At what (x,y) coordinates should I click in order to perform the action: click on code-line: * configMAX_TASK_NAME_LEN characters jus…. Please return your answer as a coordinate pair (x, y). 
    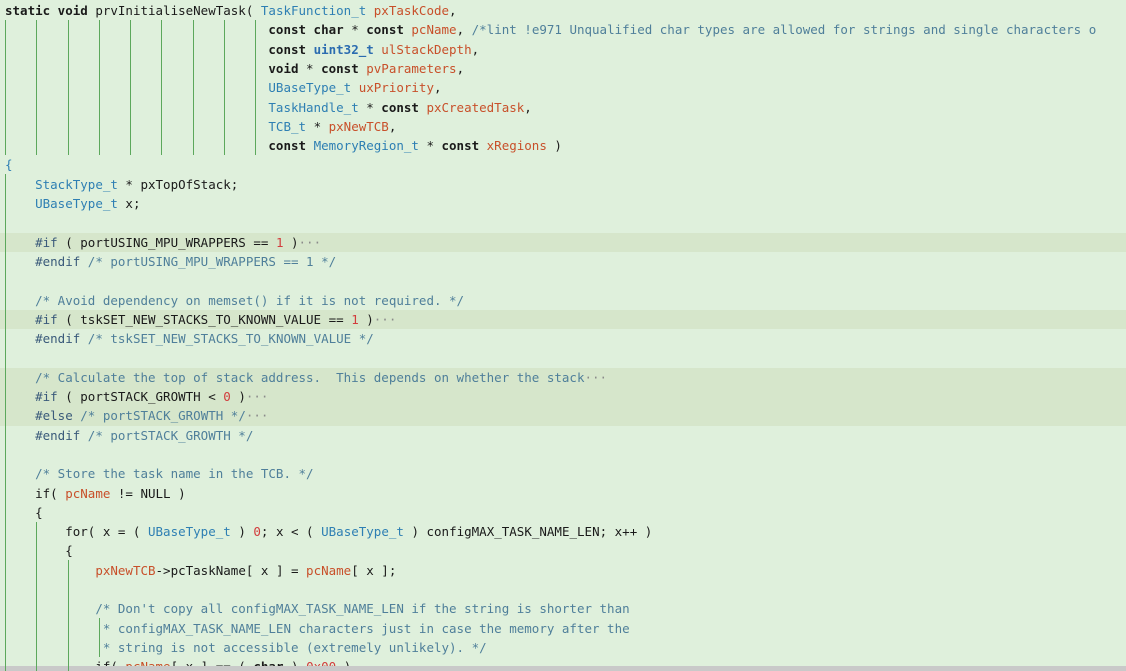
    Looking at the image, I should click on (563, 628).